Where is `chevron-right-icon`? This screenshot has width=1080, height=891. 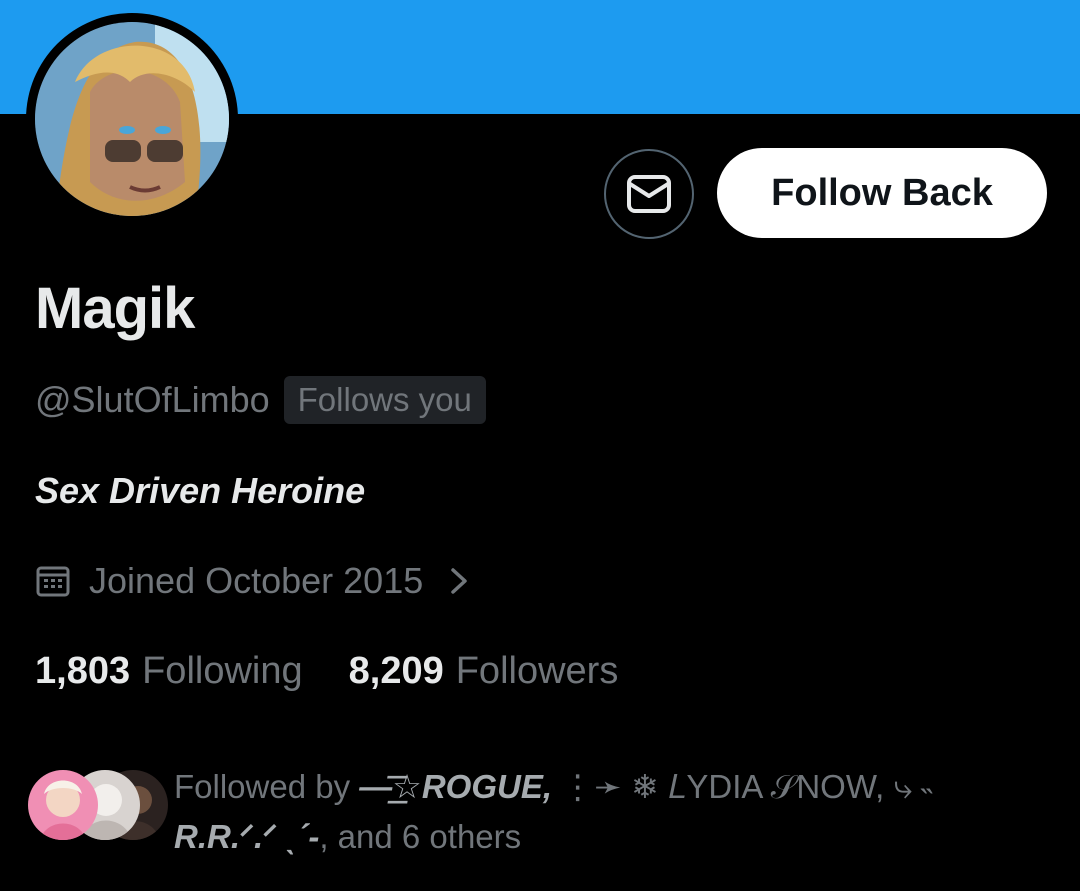
chevron-right-icon is located at coordinates (459, 581).